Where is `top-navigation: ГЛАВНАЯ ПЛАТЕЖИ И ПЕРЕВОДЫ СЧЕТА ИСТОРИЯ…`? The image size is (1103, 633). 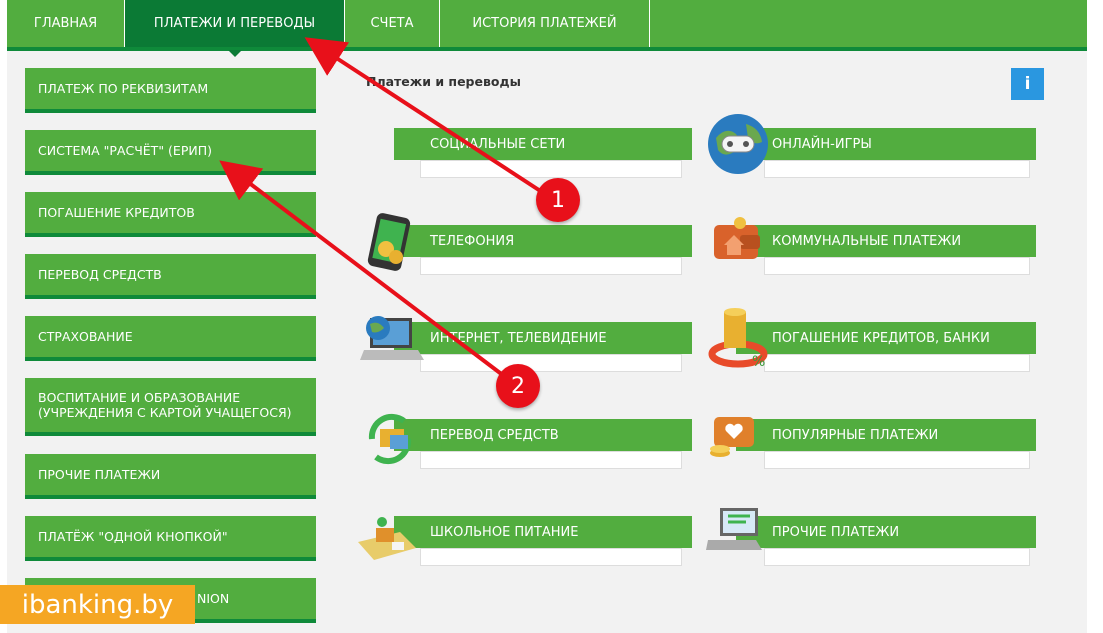 top-navigation: ГЛАВНАЯ ПЛАТЕЖИ И ПЕРЕВОДЫ СЧЕТА ИСТОРИЯ… is located at coordinates (547, 28).